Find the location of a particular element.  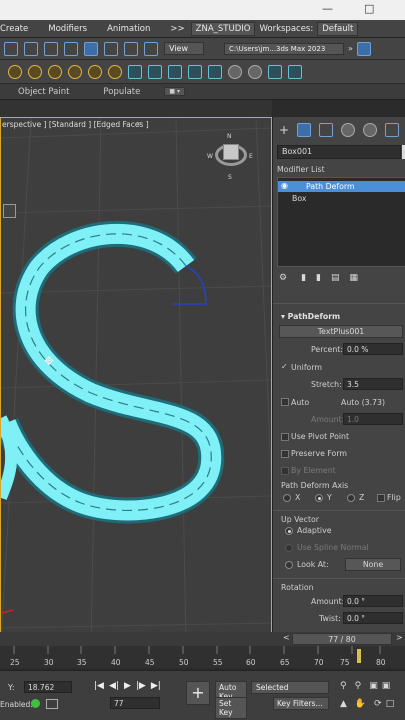

preserve-form-checkbox is located at coordinates (285, 454).